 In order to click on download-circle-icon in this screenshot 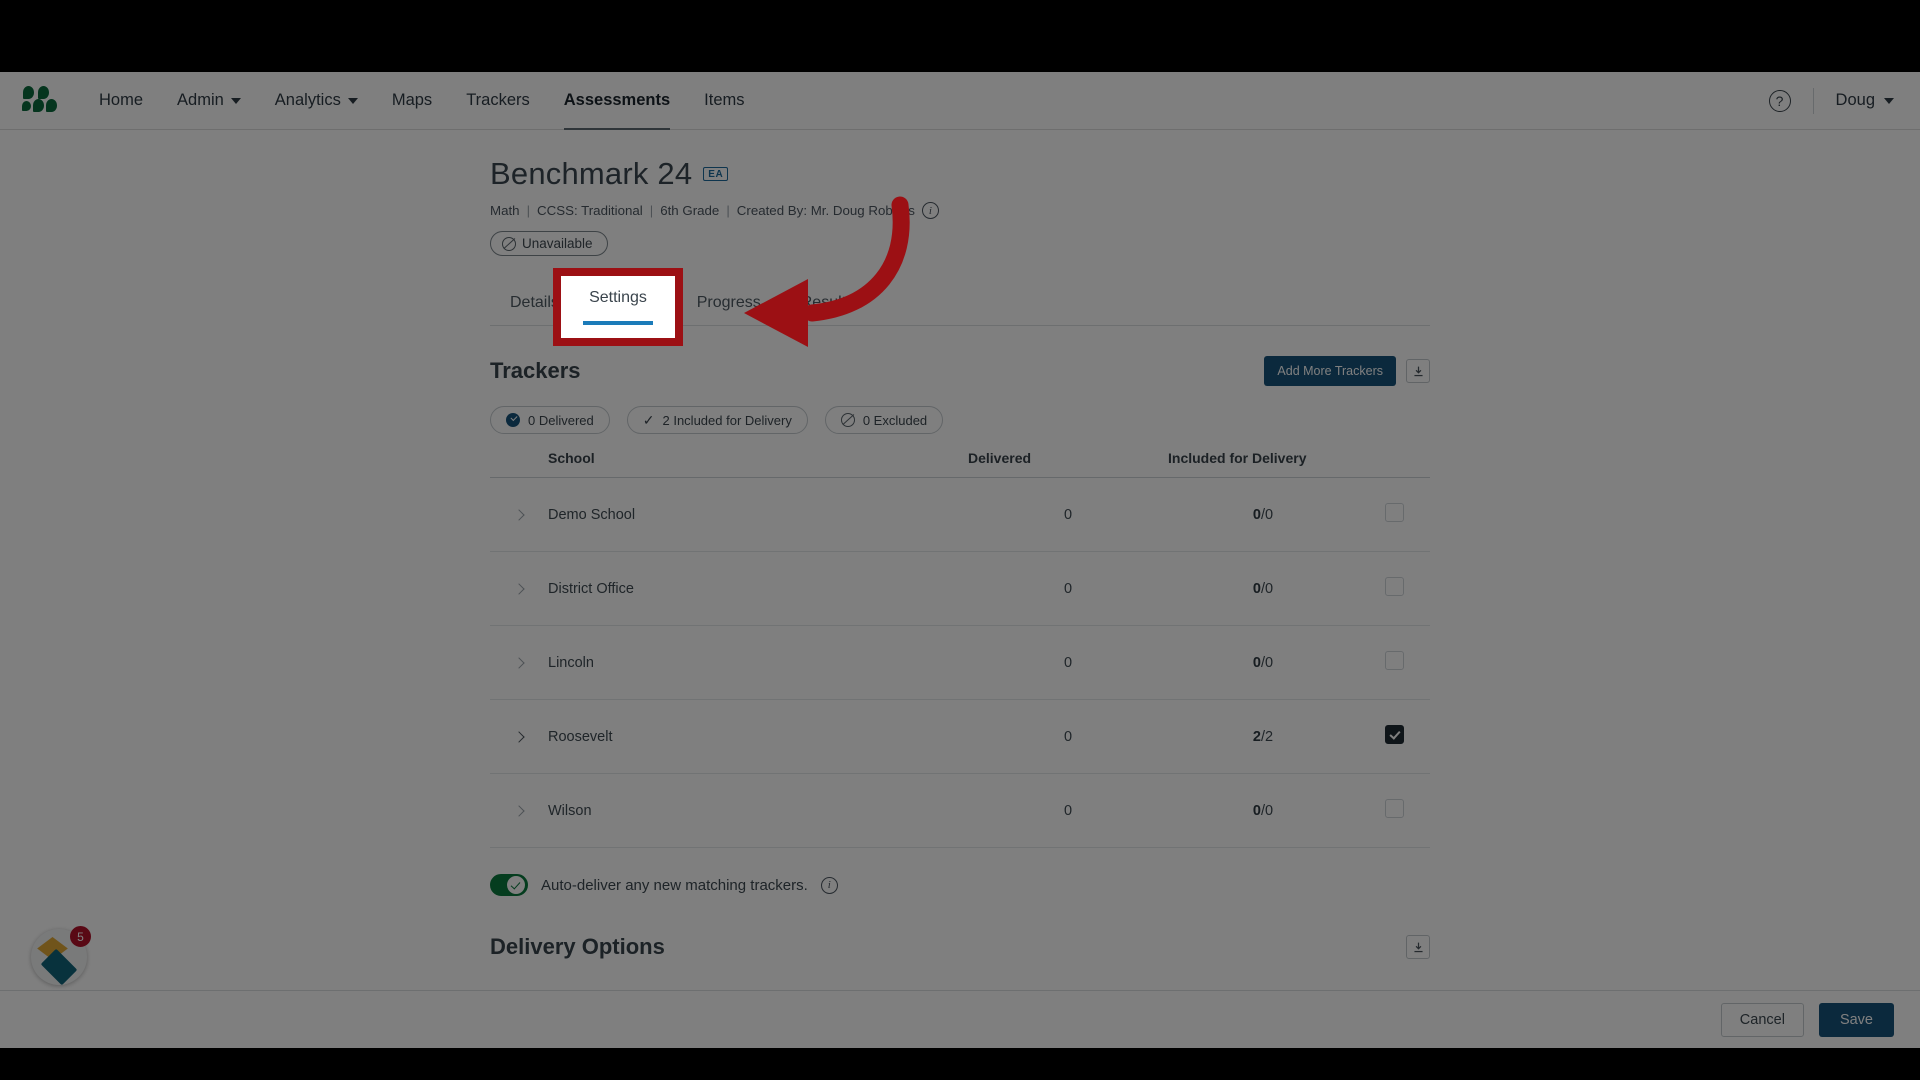, I will do `click(513, 420)`.